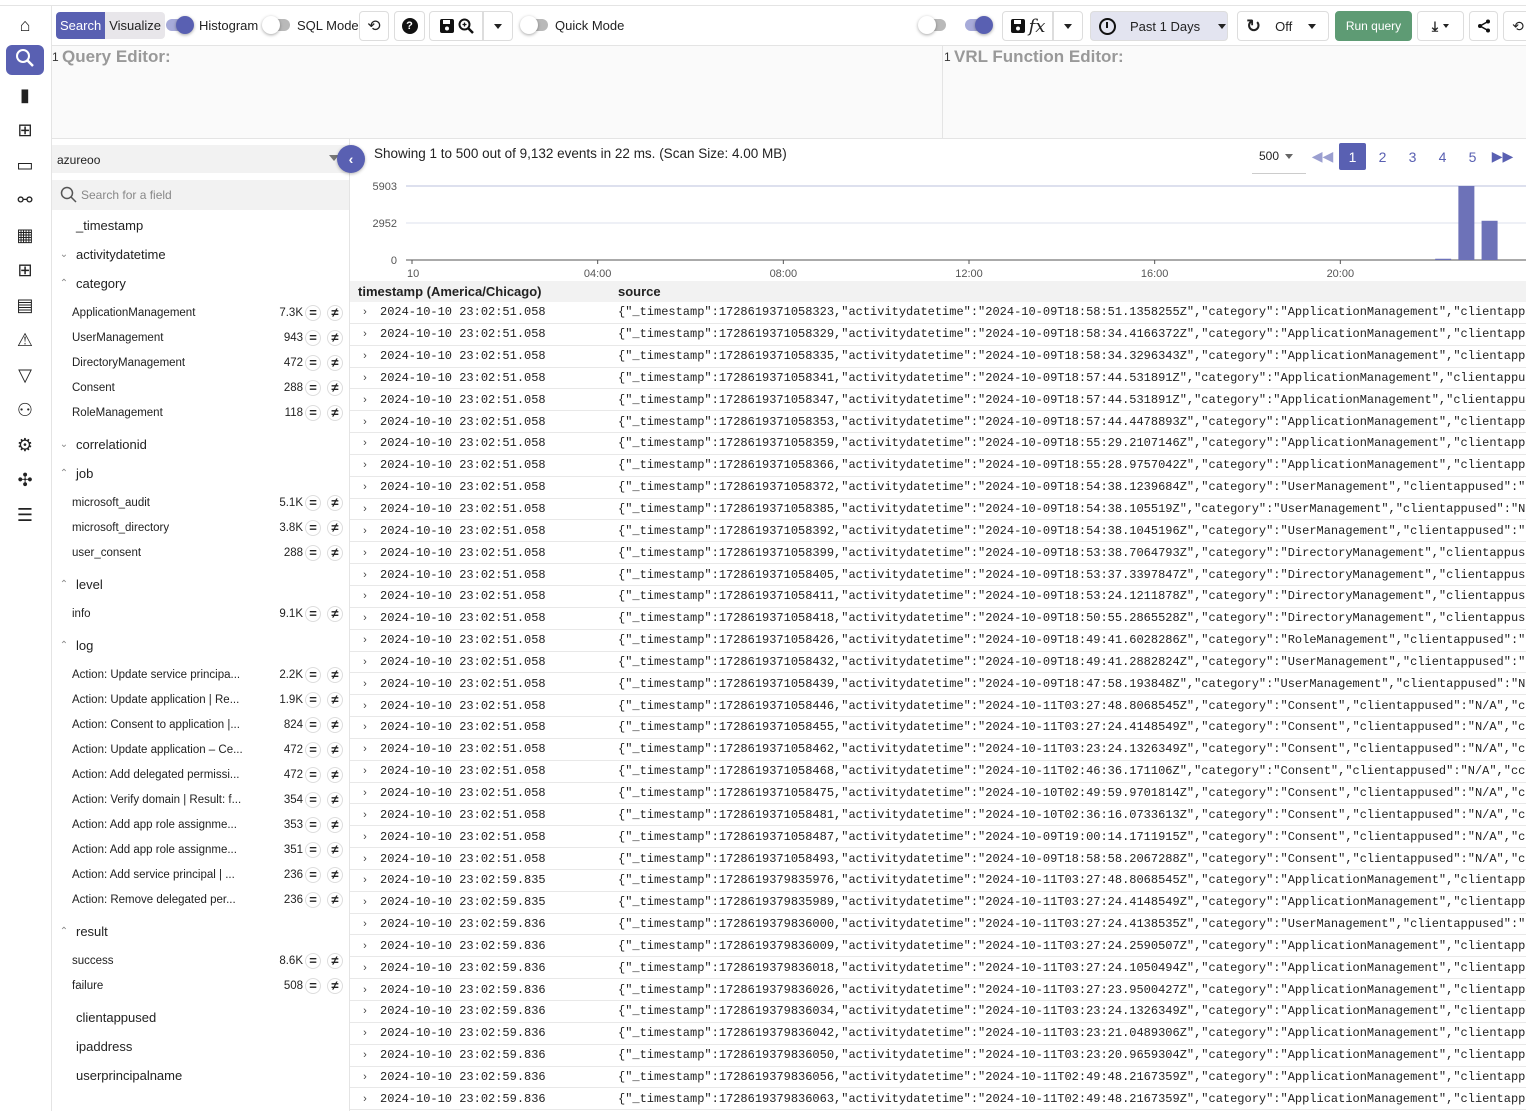 The height and width of the screenshot is (1111, 1526). I want to click on field-log: ⌃ log, so click(200, 645).